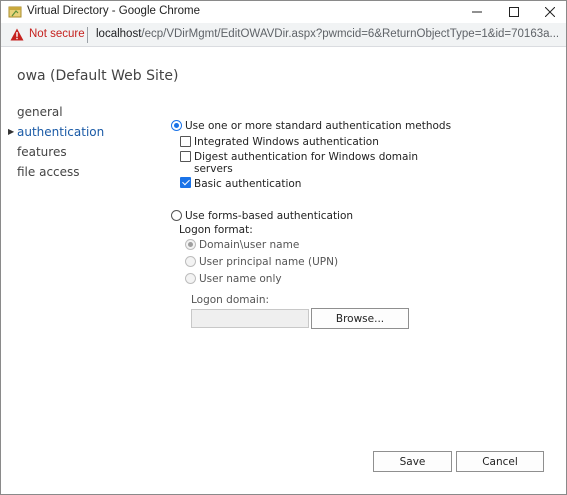 This screenshot has height=495, width=567. What do you see at coordinates (306, 157) in the screenshot?
I see `digest-auth-label: Digest authentication for Windows domain` at bounding box center [306, 157].